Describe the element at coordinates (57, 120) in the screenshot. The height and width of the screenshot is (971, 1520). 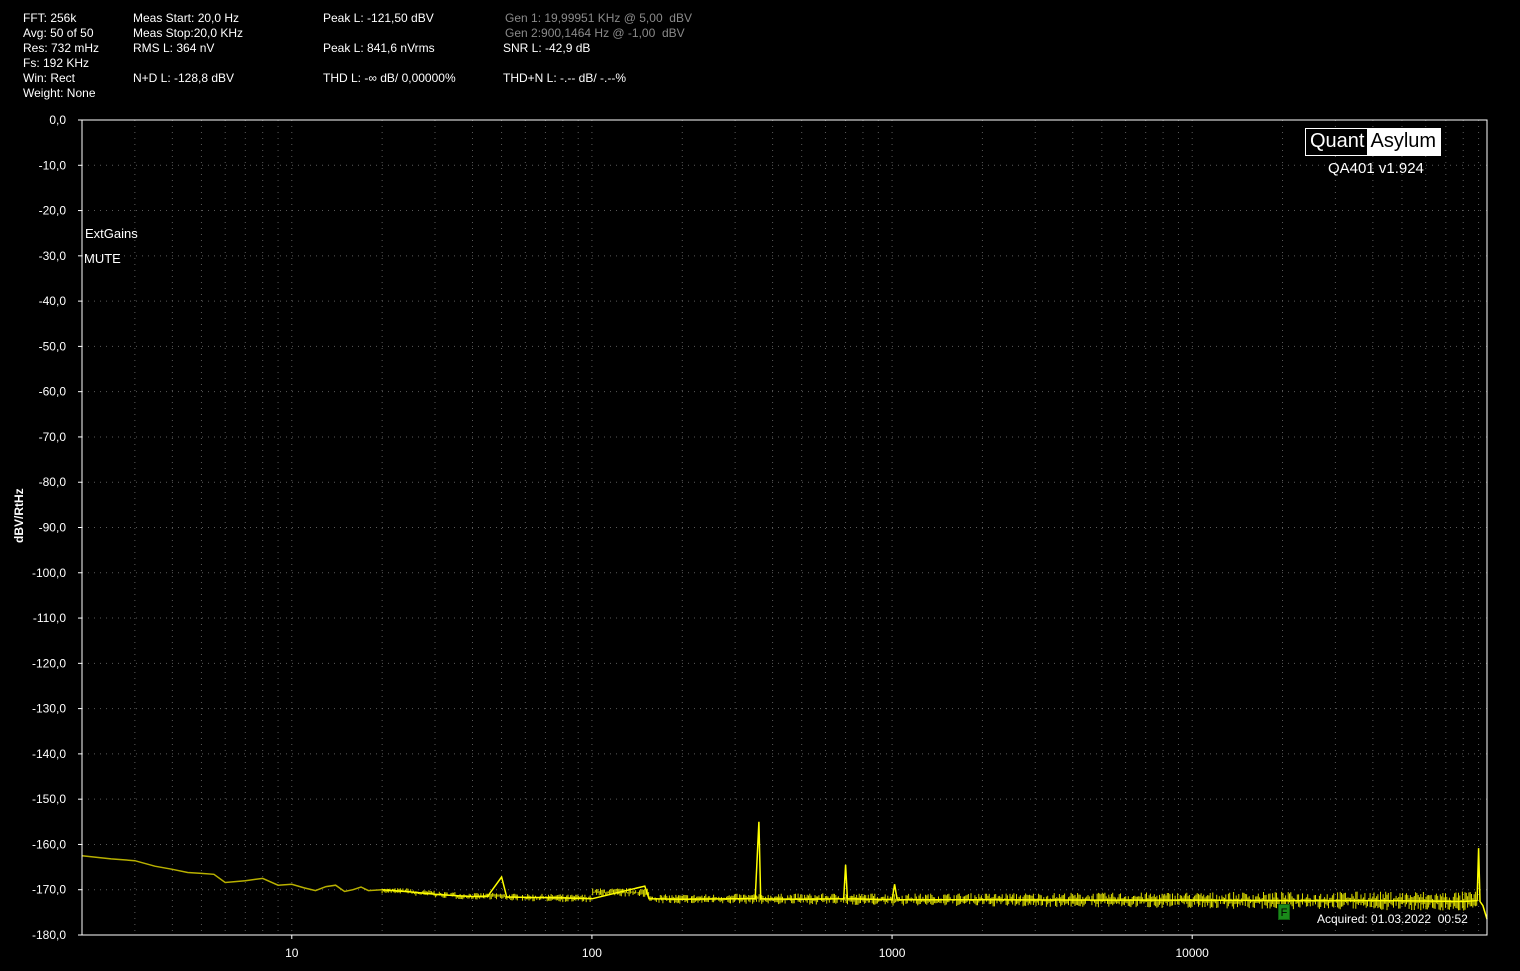
I see `y-tick-label: 0,0` at that location.